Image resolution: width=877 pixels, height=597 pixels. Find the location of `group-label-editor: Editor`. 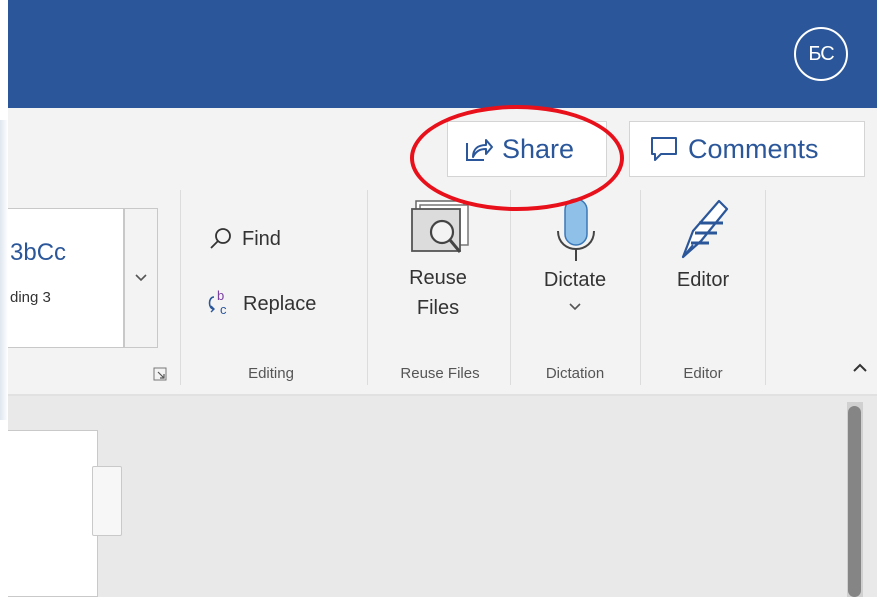

group-label-editor: Editor is located at coordinates (703, 373).